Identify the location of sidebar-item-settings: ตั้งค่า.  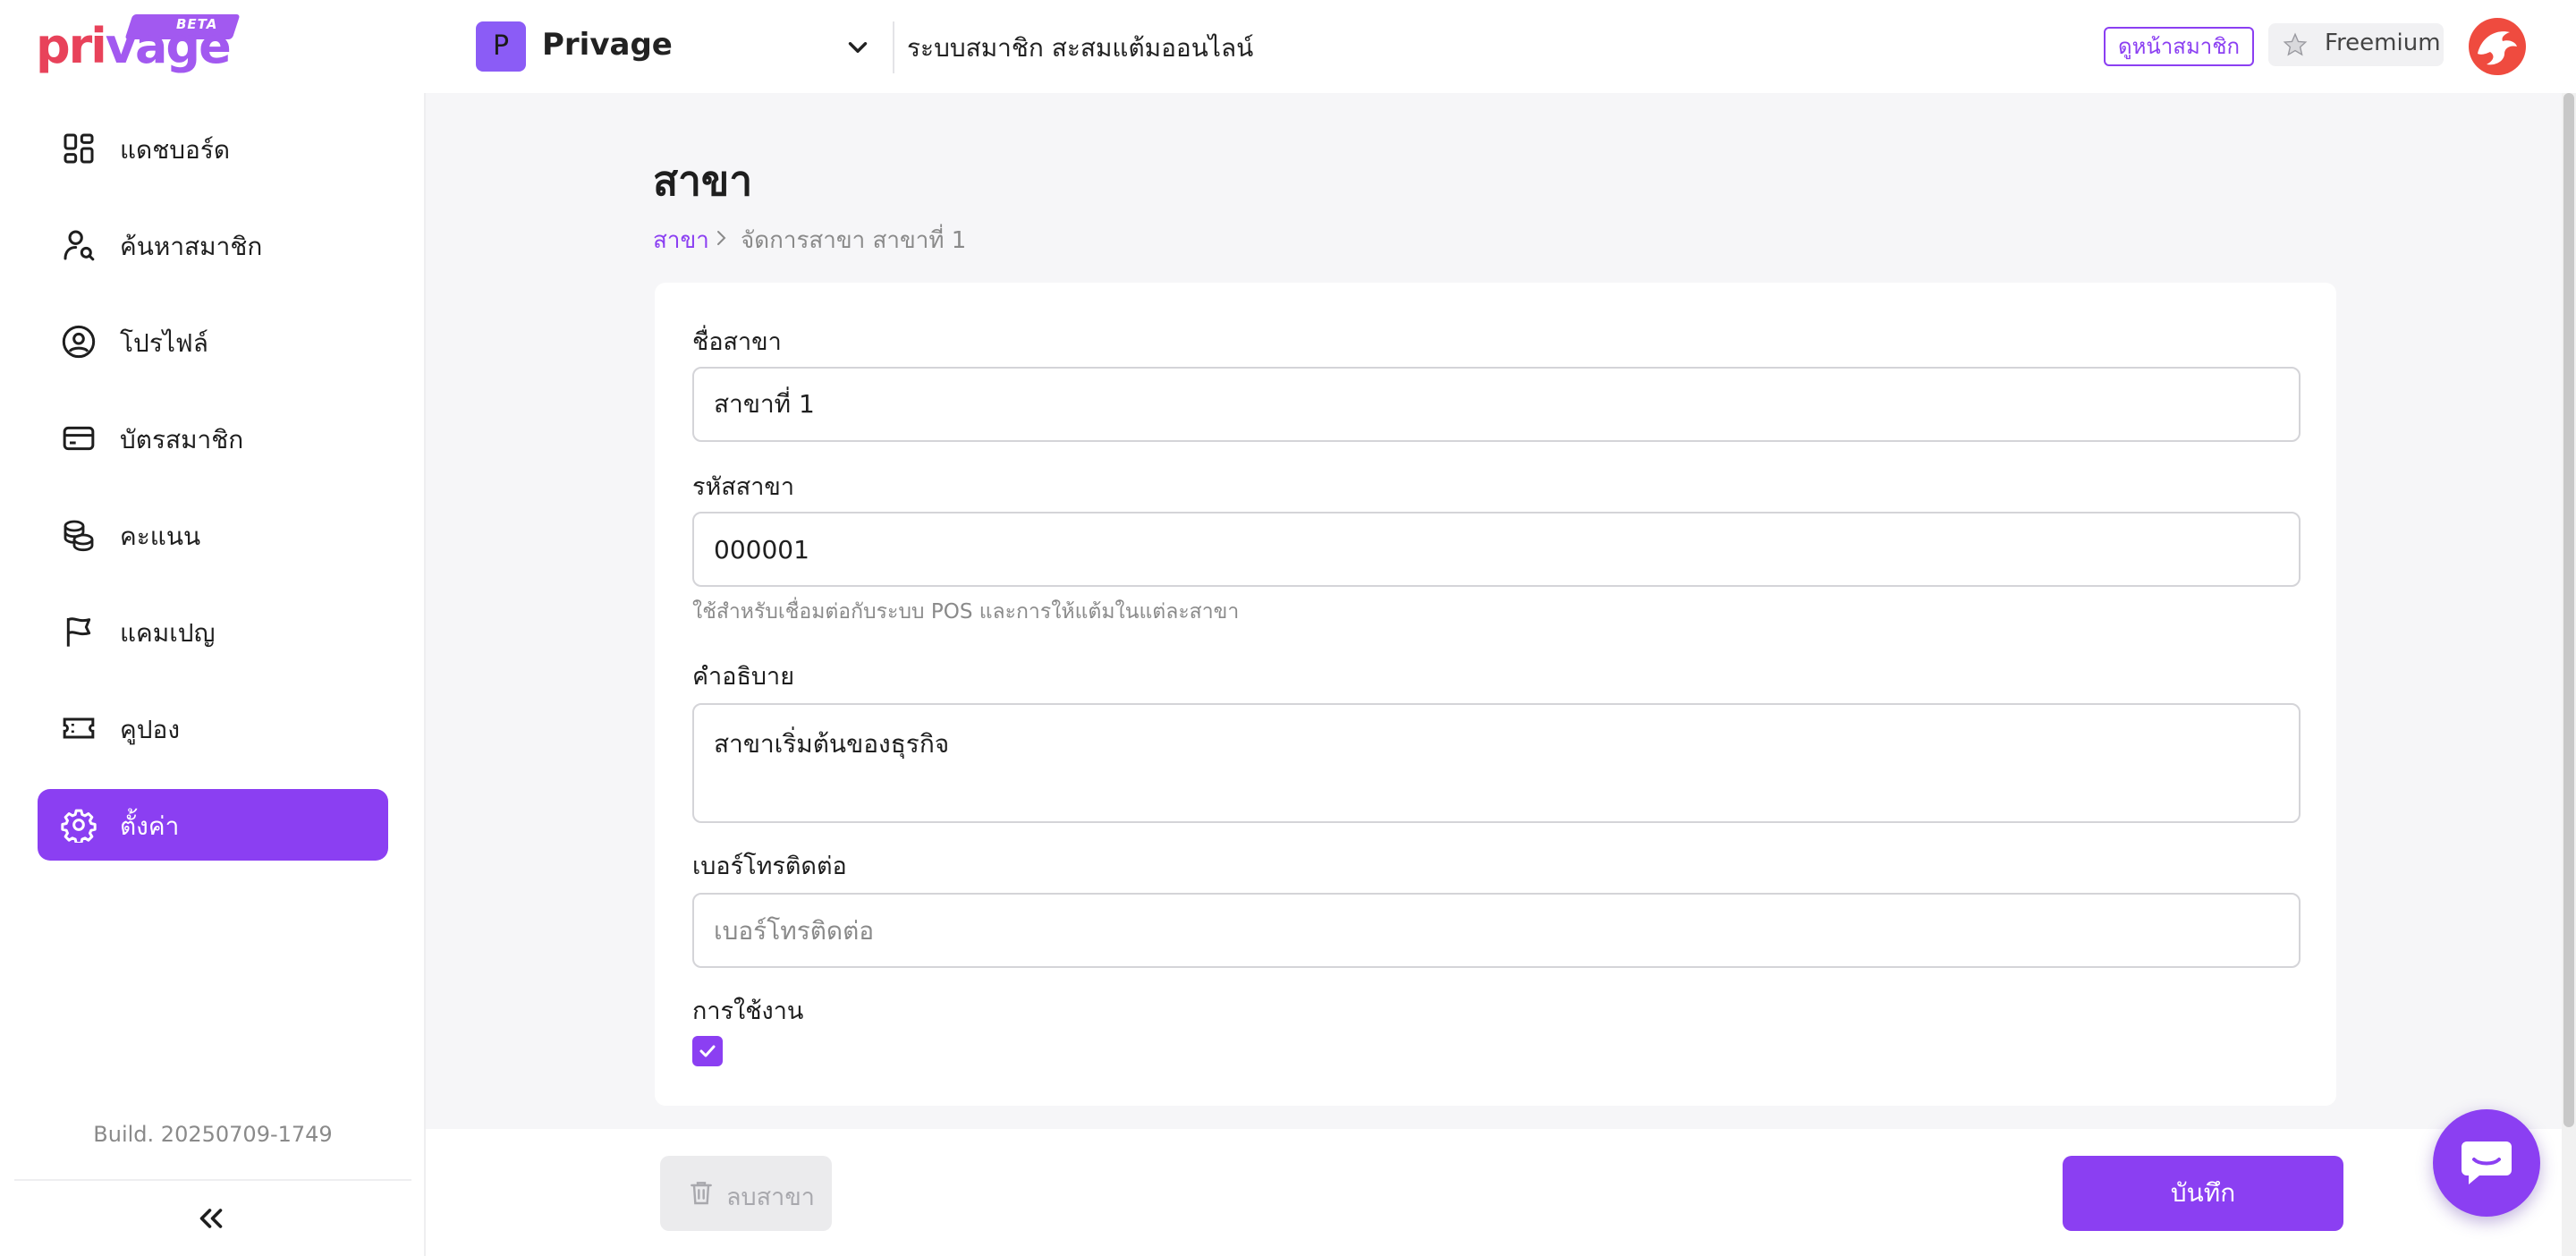
(213, 825).